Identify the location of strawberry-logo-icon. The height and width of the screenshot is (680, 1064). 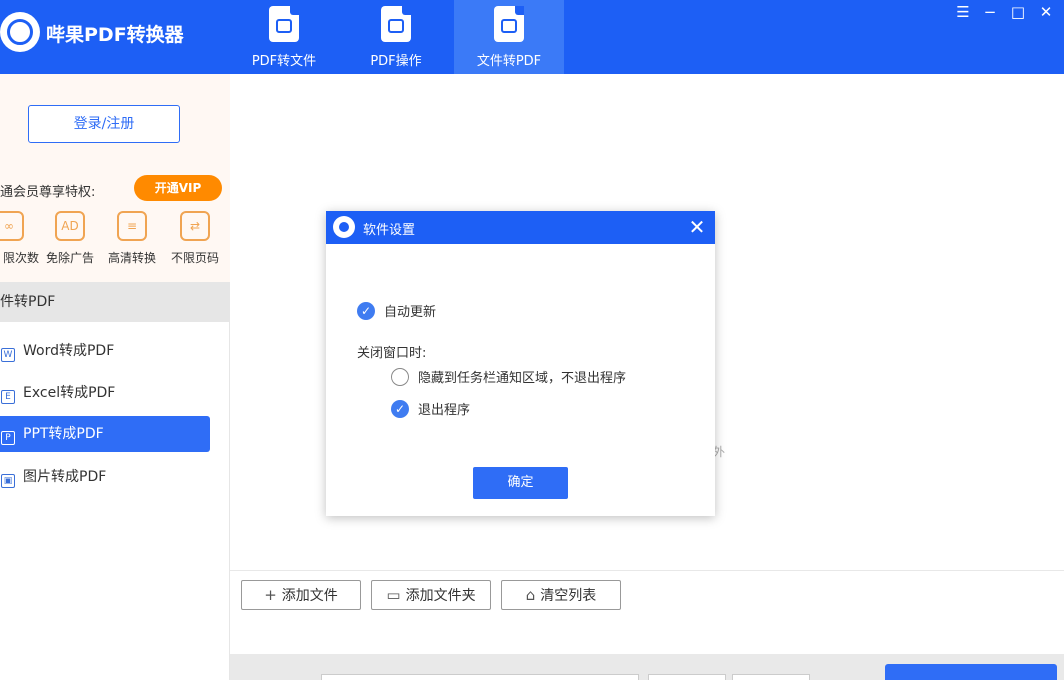
(20, 32).